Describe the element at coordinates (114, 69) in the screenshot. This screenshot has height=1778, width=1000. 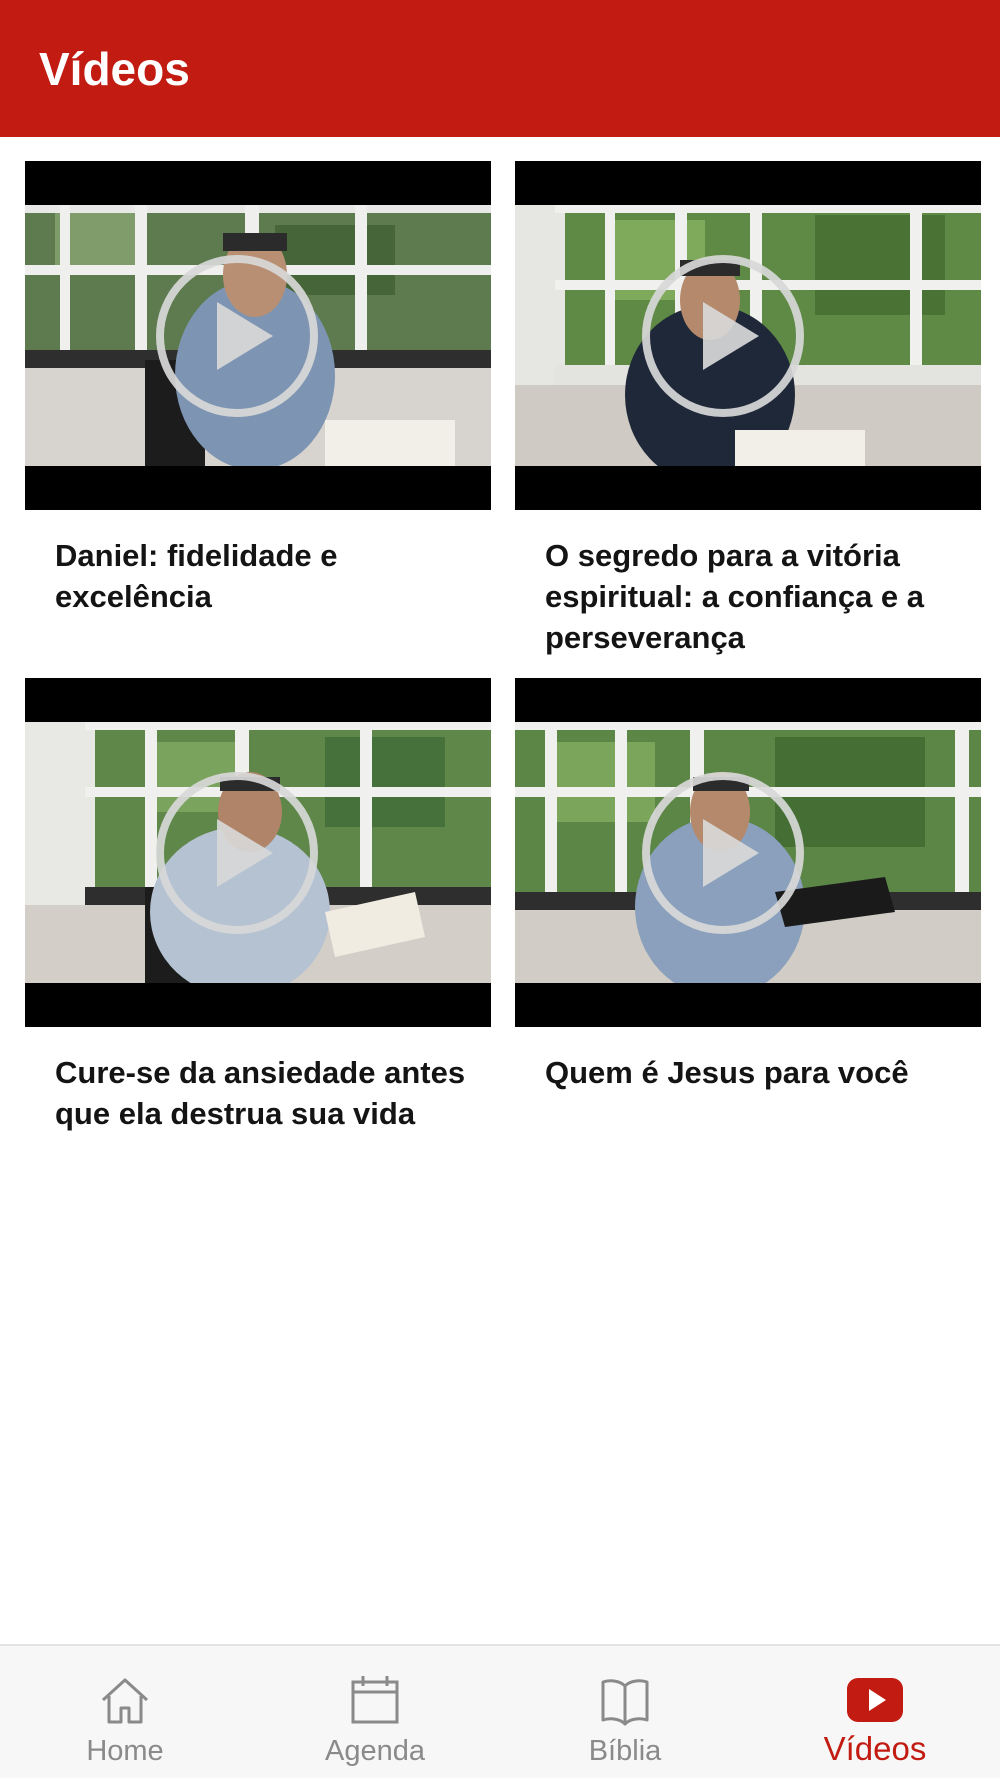
I see `page-title: Vídeos` at that location.